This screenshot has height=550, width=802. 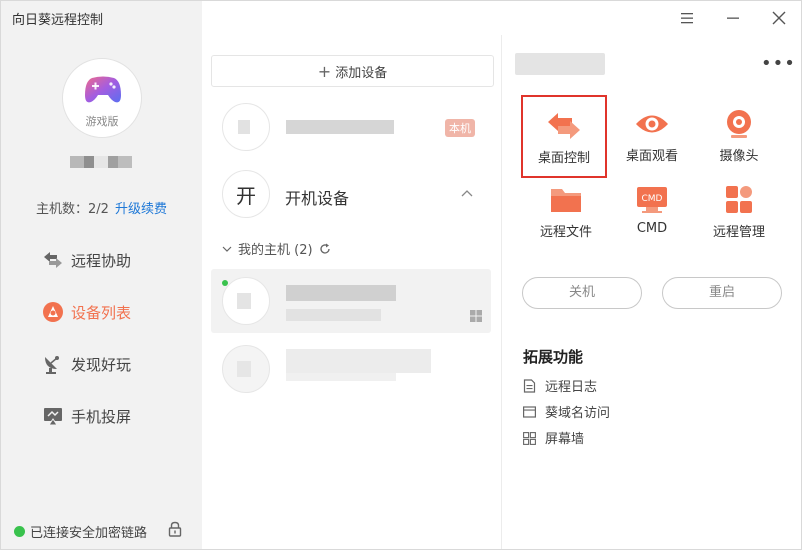 I want to click on chevron-down-icon, so click(x=227, y=249).